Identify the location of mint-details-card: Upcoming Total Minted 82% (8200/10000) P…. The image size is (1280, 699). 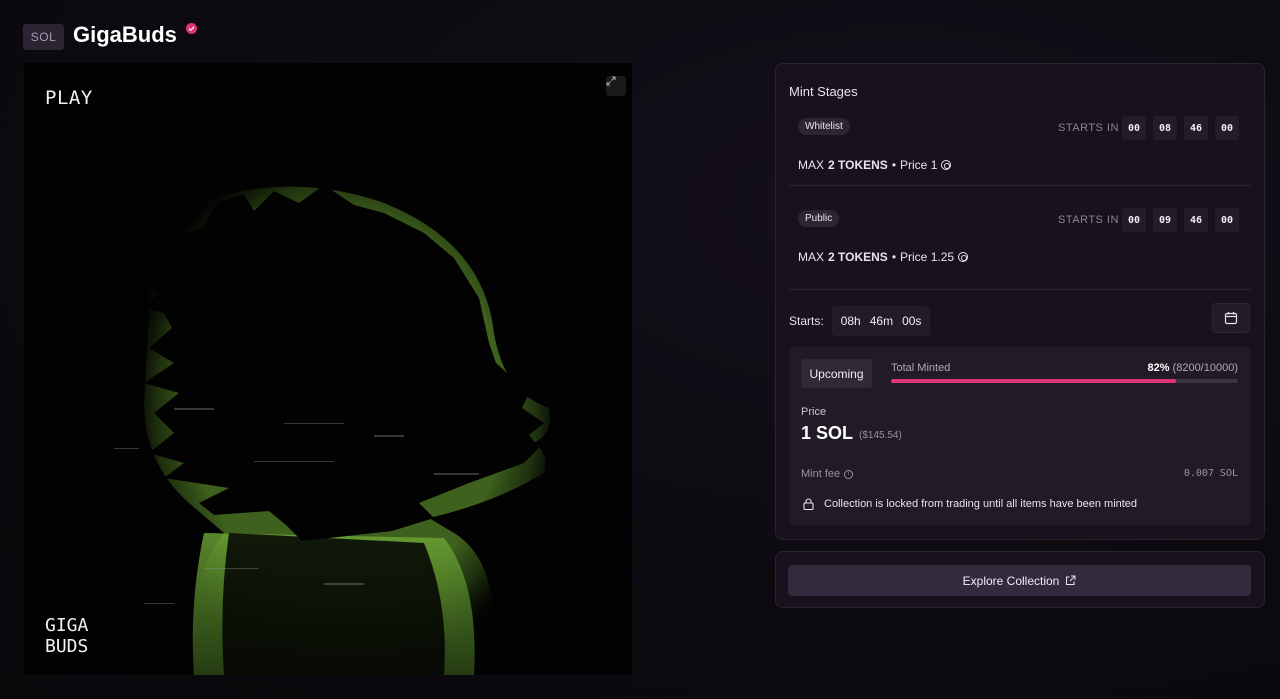
(1020, 436).